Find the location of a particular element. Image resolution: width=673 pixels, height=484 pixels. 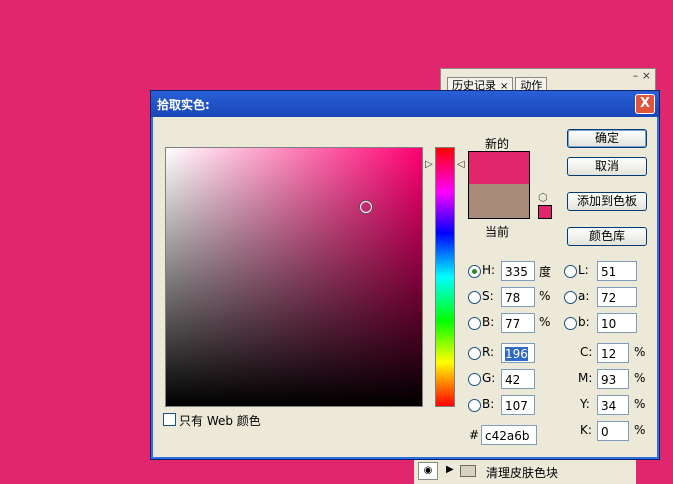

web-safe-cube-icon: ⬡ is located at coordinates (543, 197).